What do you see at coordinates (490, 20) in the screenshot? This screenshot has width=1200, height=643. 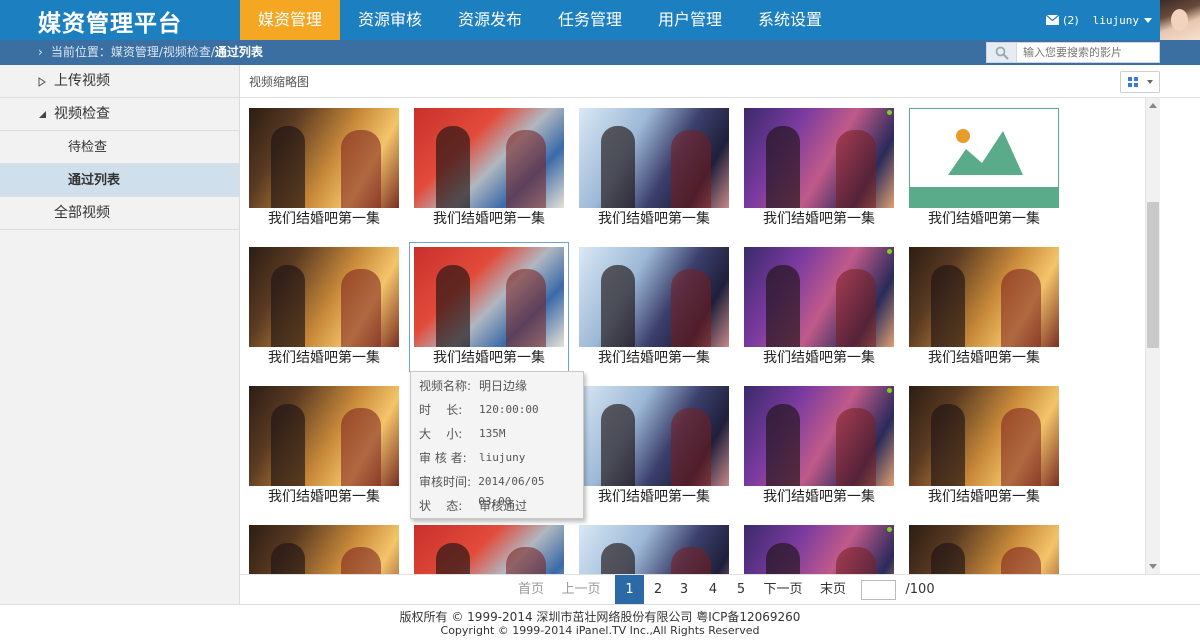 I see `nav-resource-publish: 资源发布` at bounding box center [490, 20].